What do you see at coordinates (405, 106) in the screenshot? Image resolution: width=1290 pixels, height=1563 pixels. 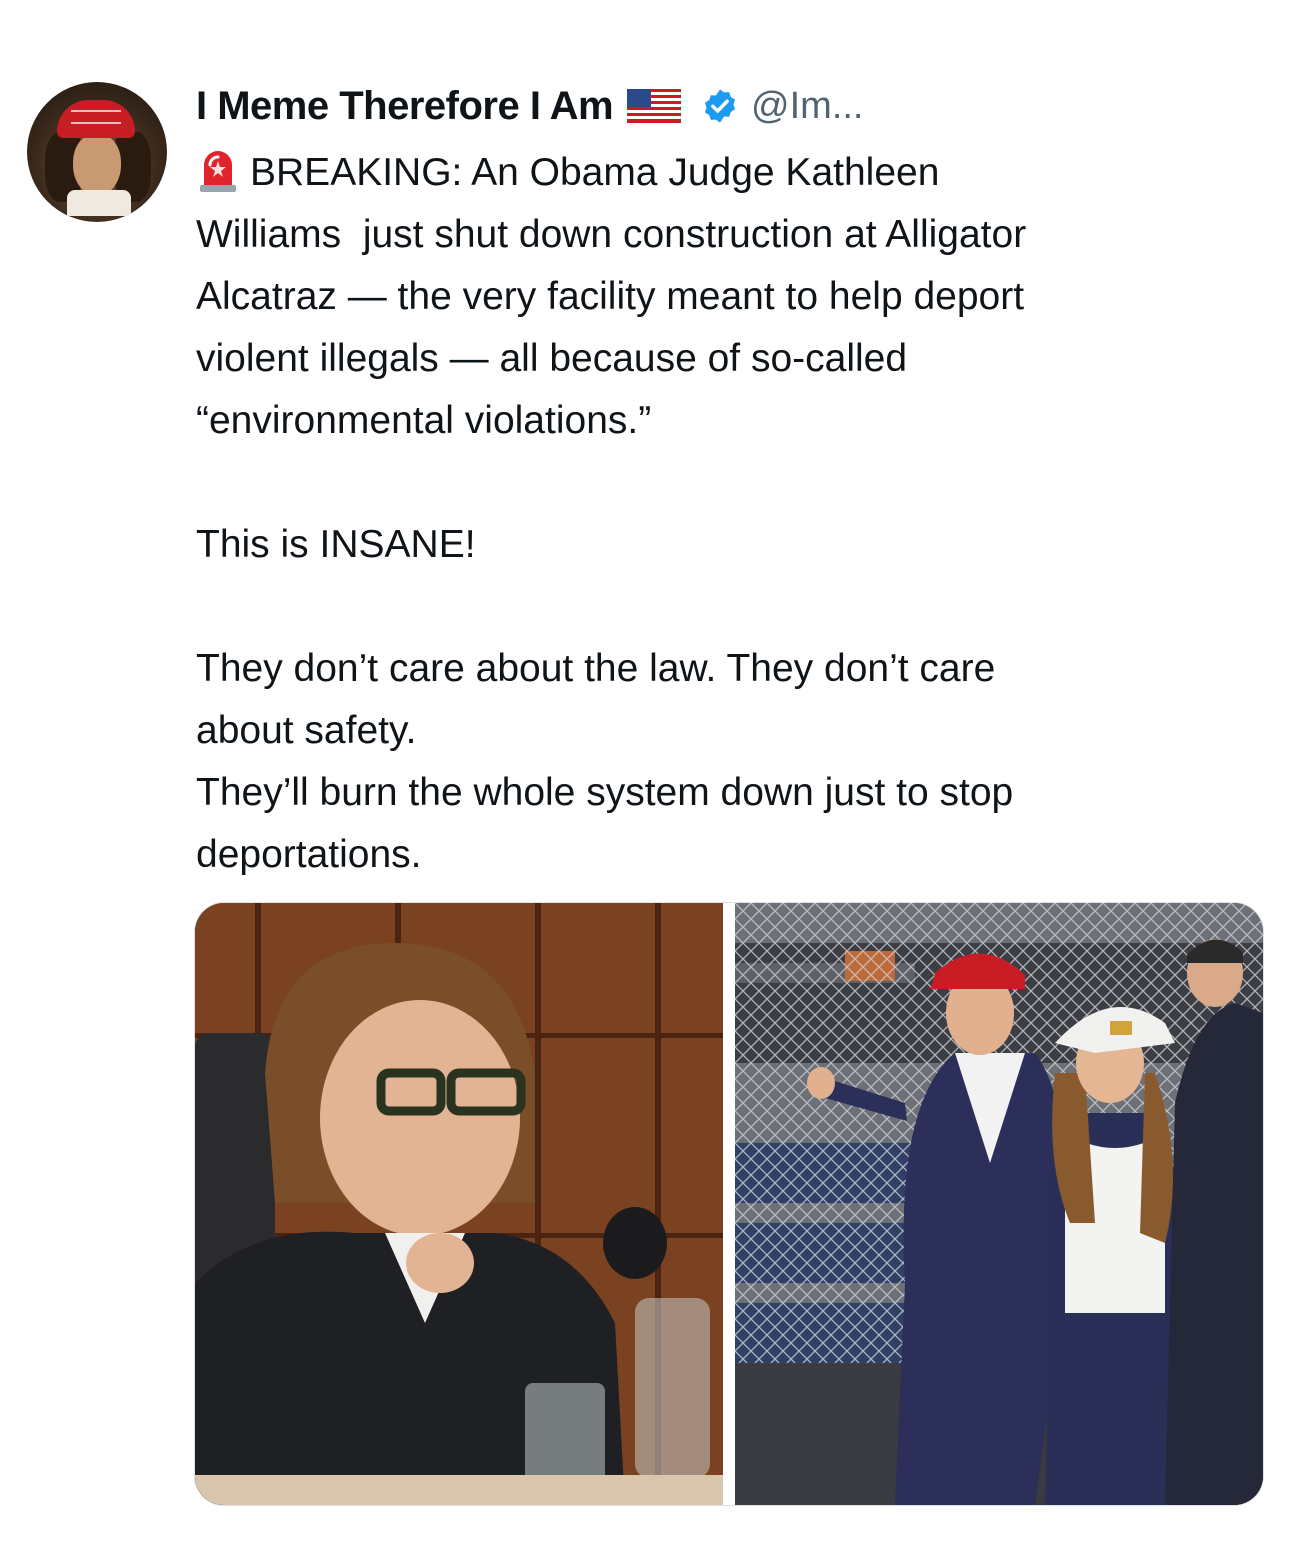 I see `display-name: I Meme Therefore I Am` at bounding box center [405, 106].